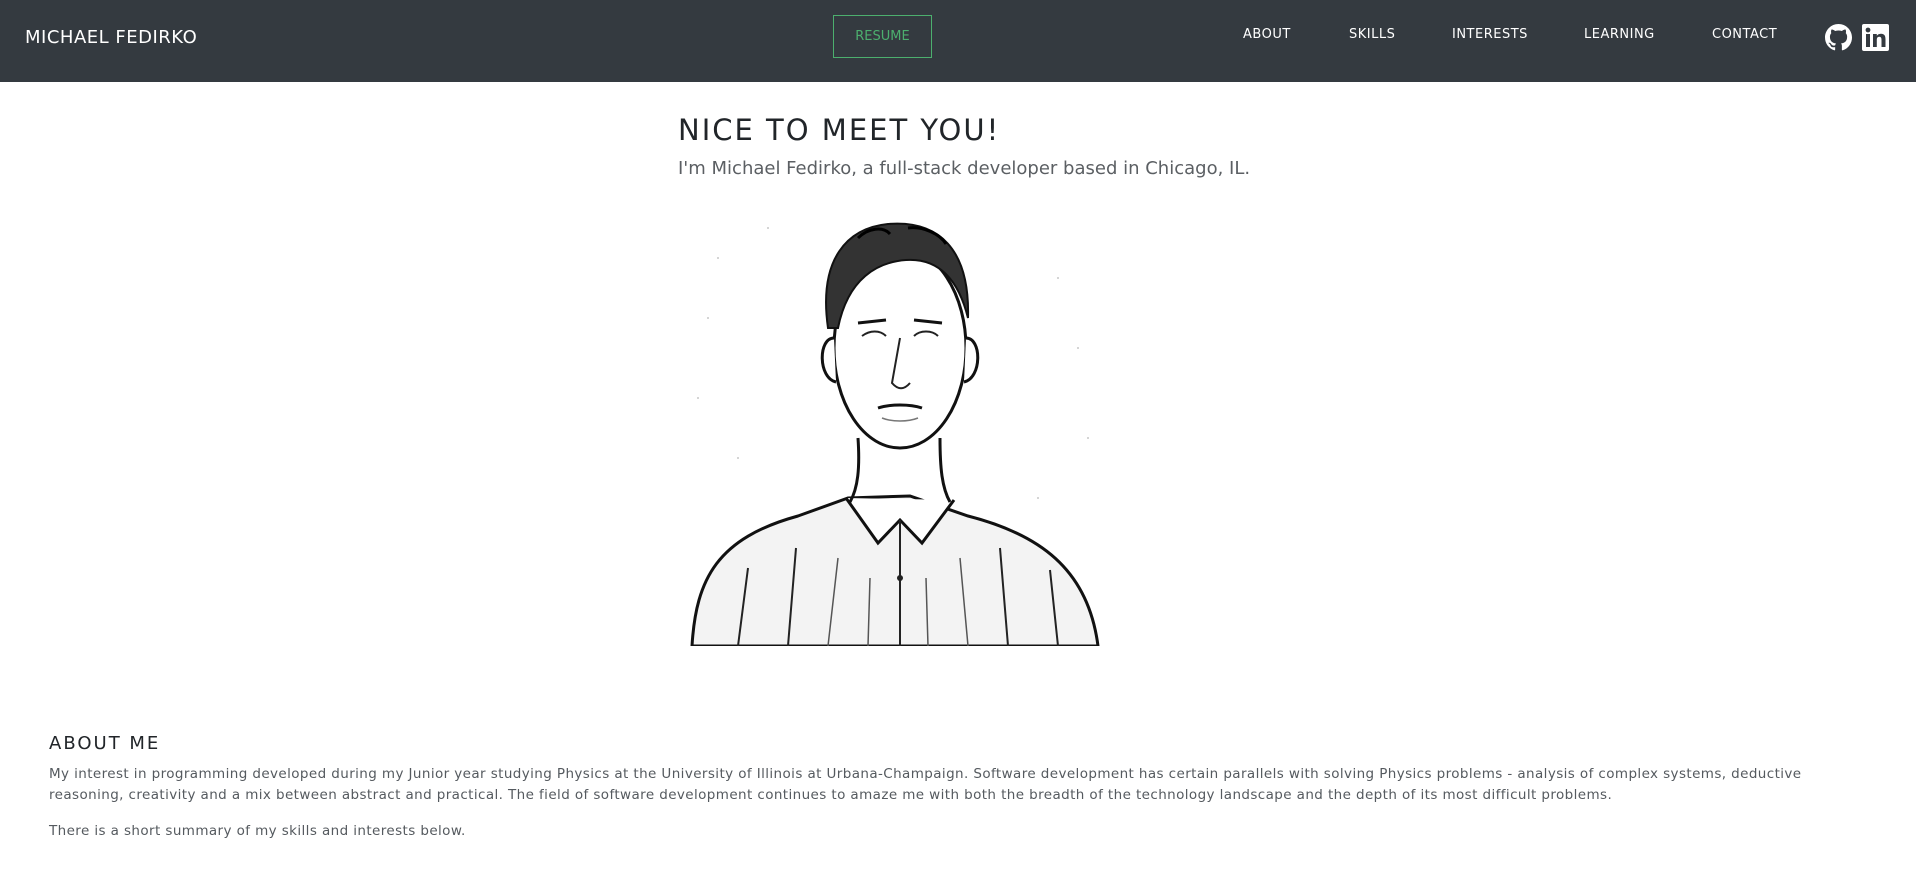 The height and width of the screenshot is (876, 1916). What do you see at coordinates (839, 130) in the screenshot?
I see `hero-title: NICE TO MEET YOU!` at bounding box center [839, 130].